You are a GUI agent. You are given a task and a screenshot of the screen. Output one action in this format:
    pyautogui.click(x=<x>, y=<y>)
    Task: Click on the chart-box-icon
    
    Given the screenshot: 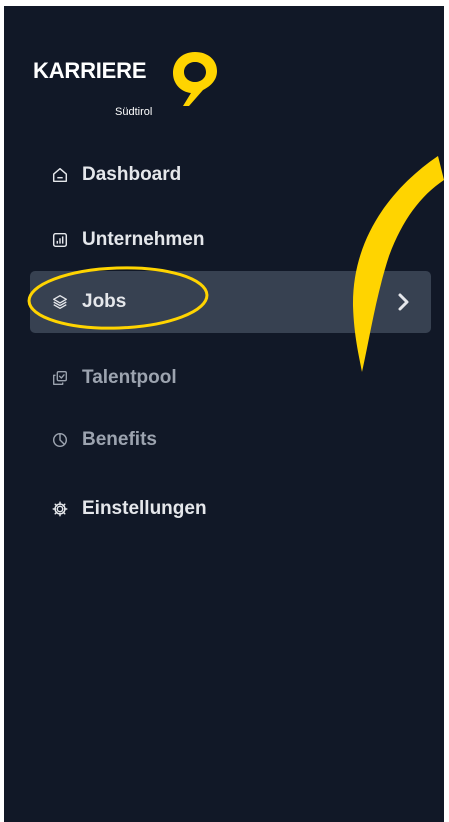 What is the action you would take?
    pyautogui.click(x=60, y=240)
    